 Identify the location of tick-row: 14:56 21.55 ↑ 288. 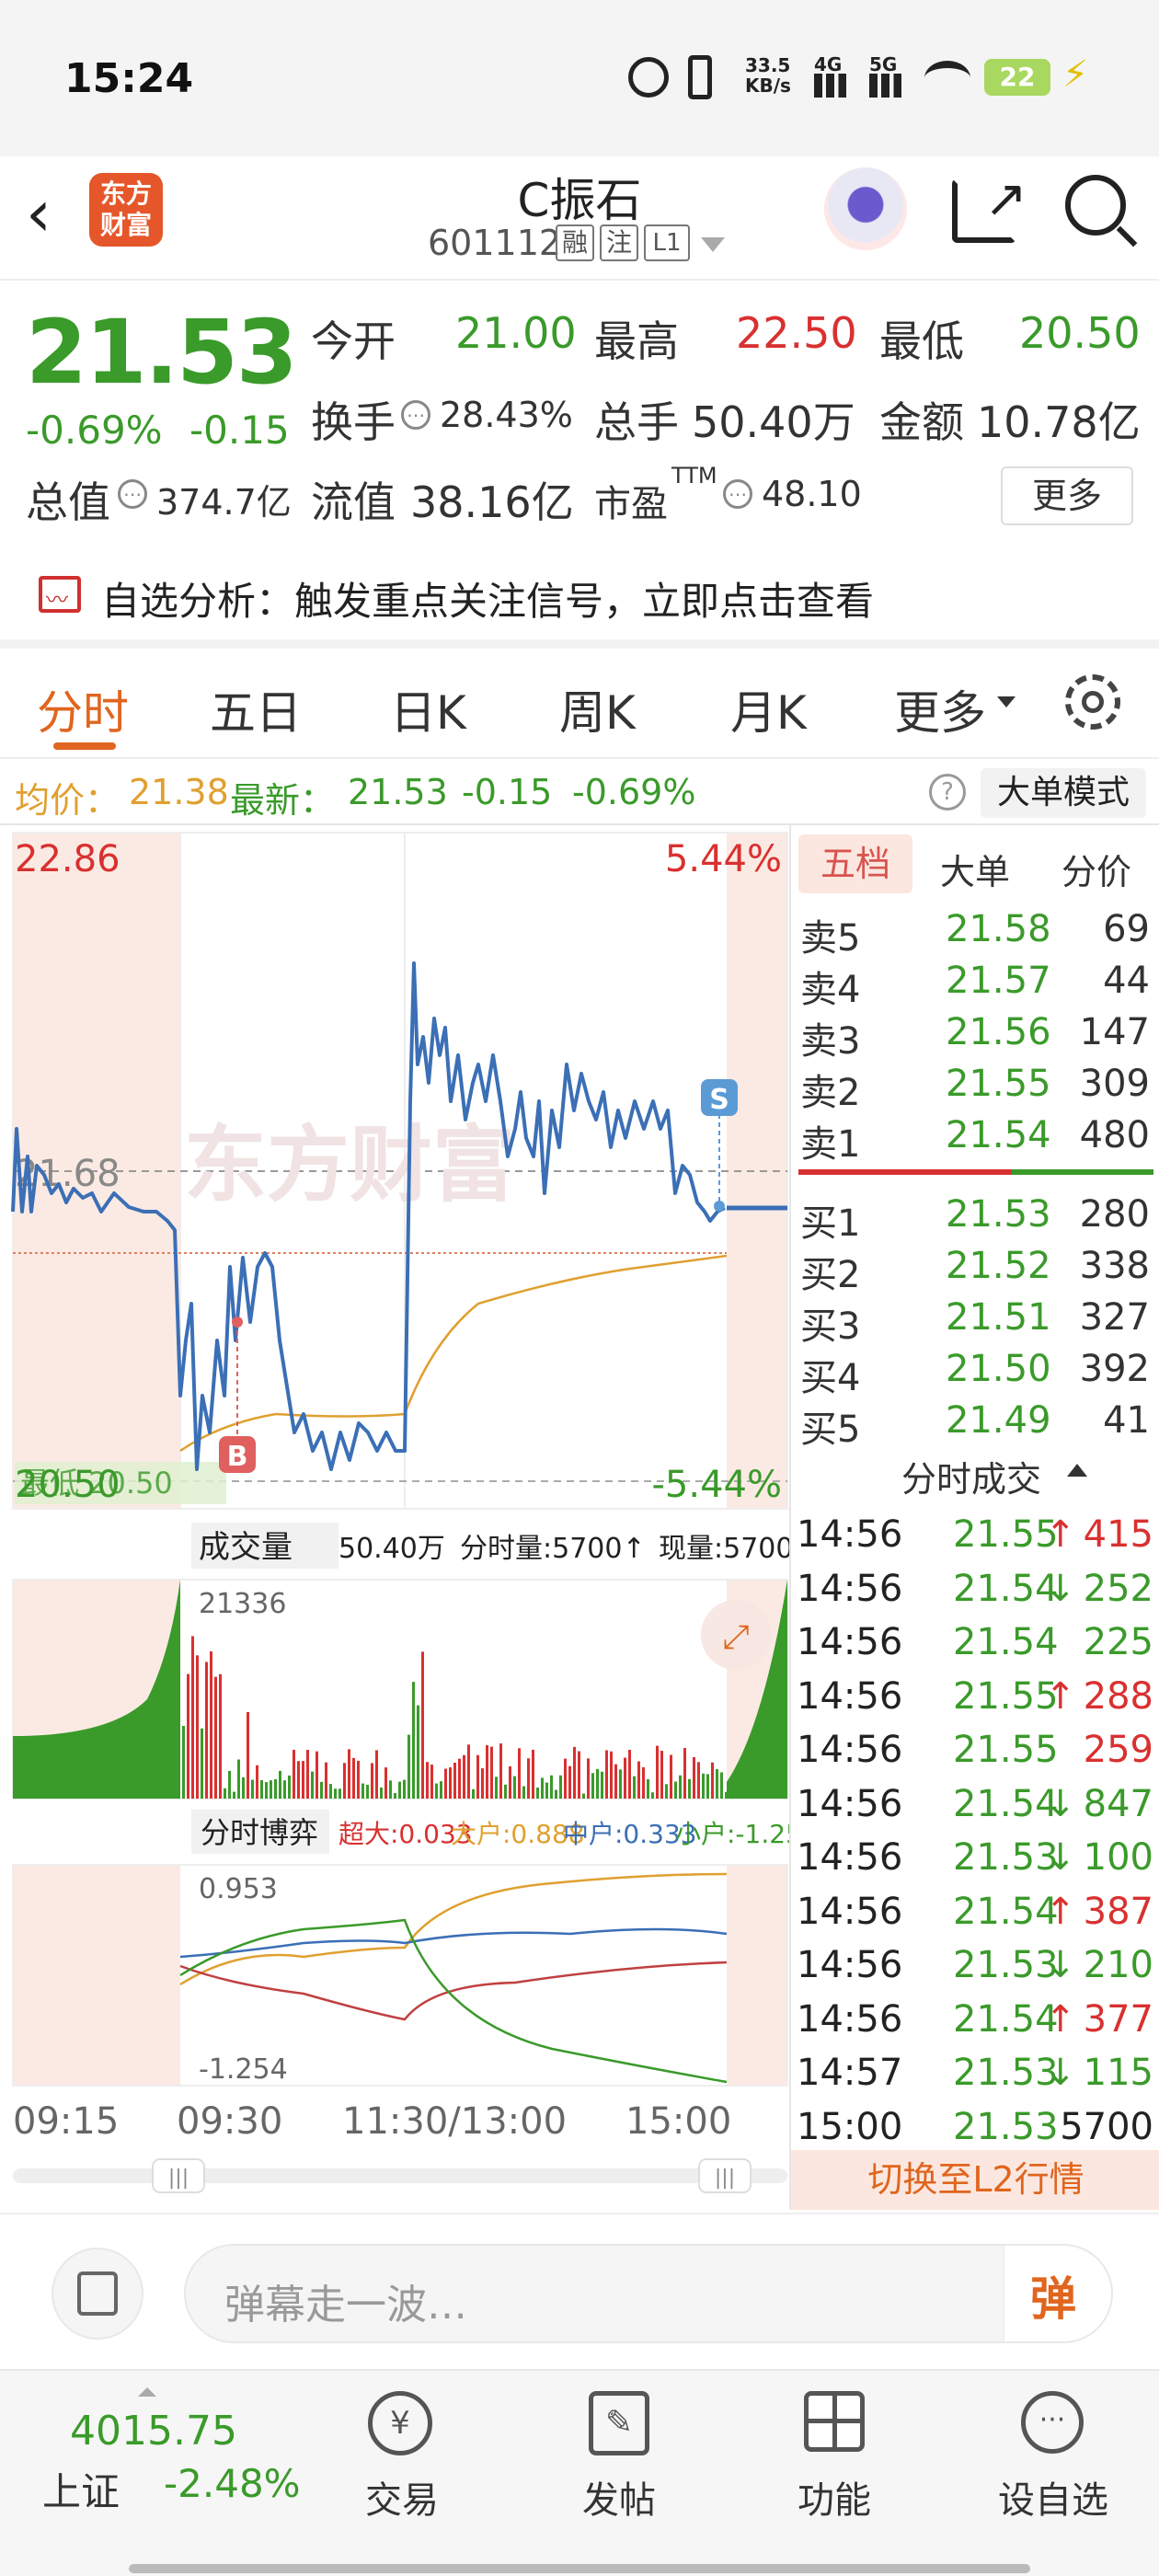
(975, 1701).